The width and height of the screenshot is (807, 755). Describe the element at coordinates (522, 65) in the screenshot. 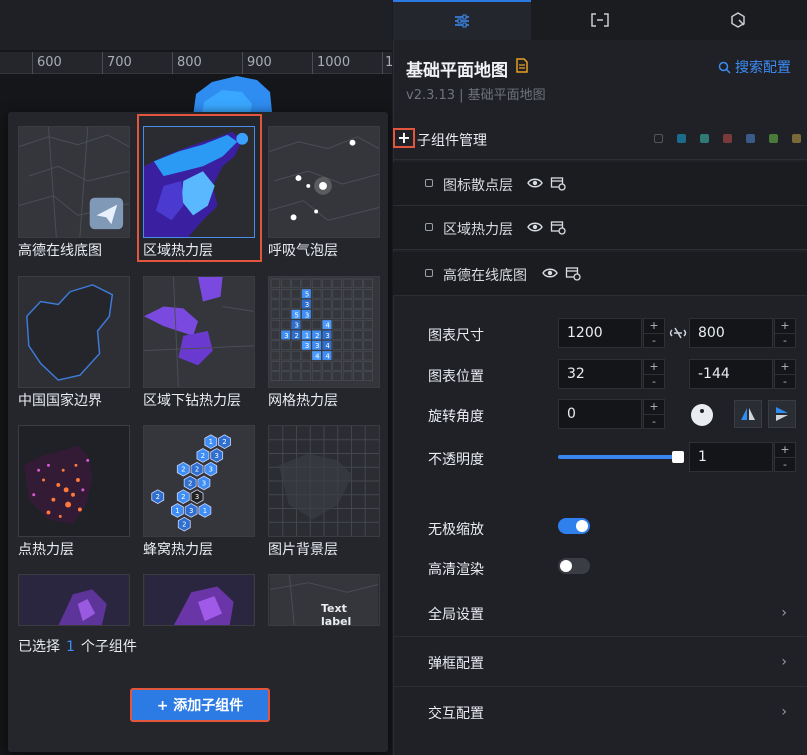

I see `document-icon` at that location.